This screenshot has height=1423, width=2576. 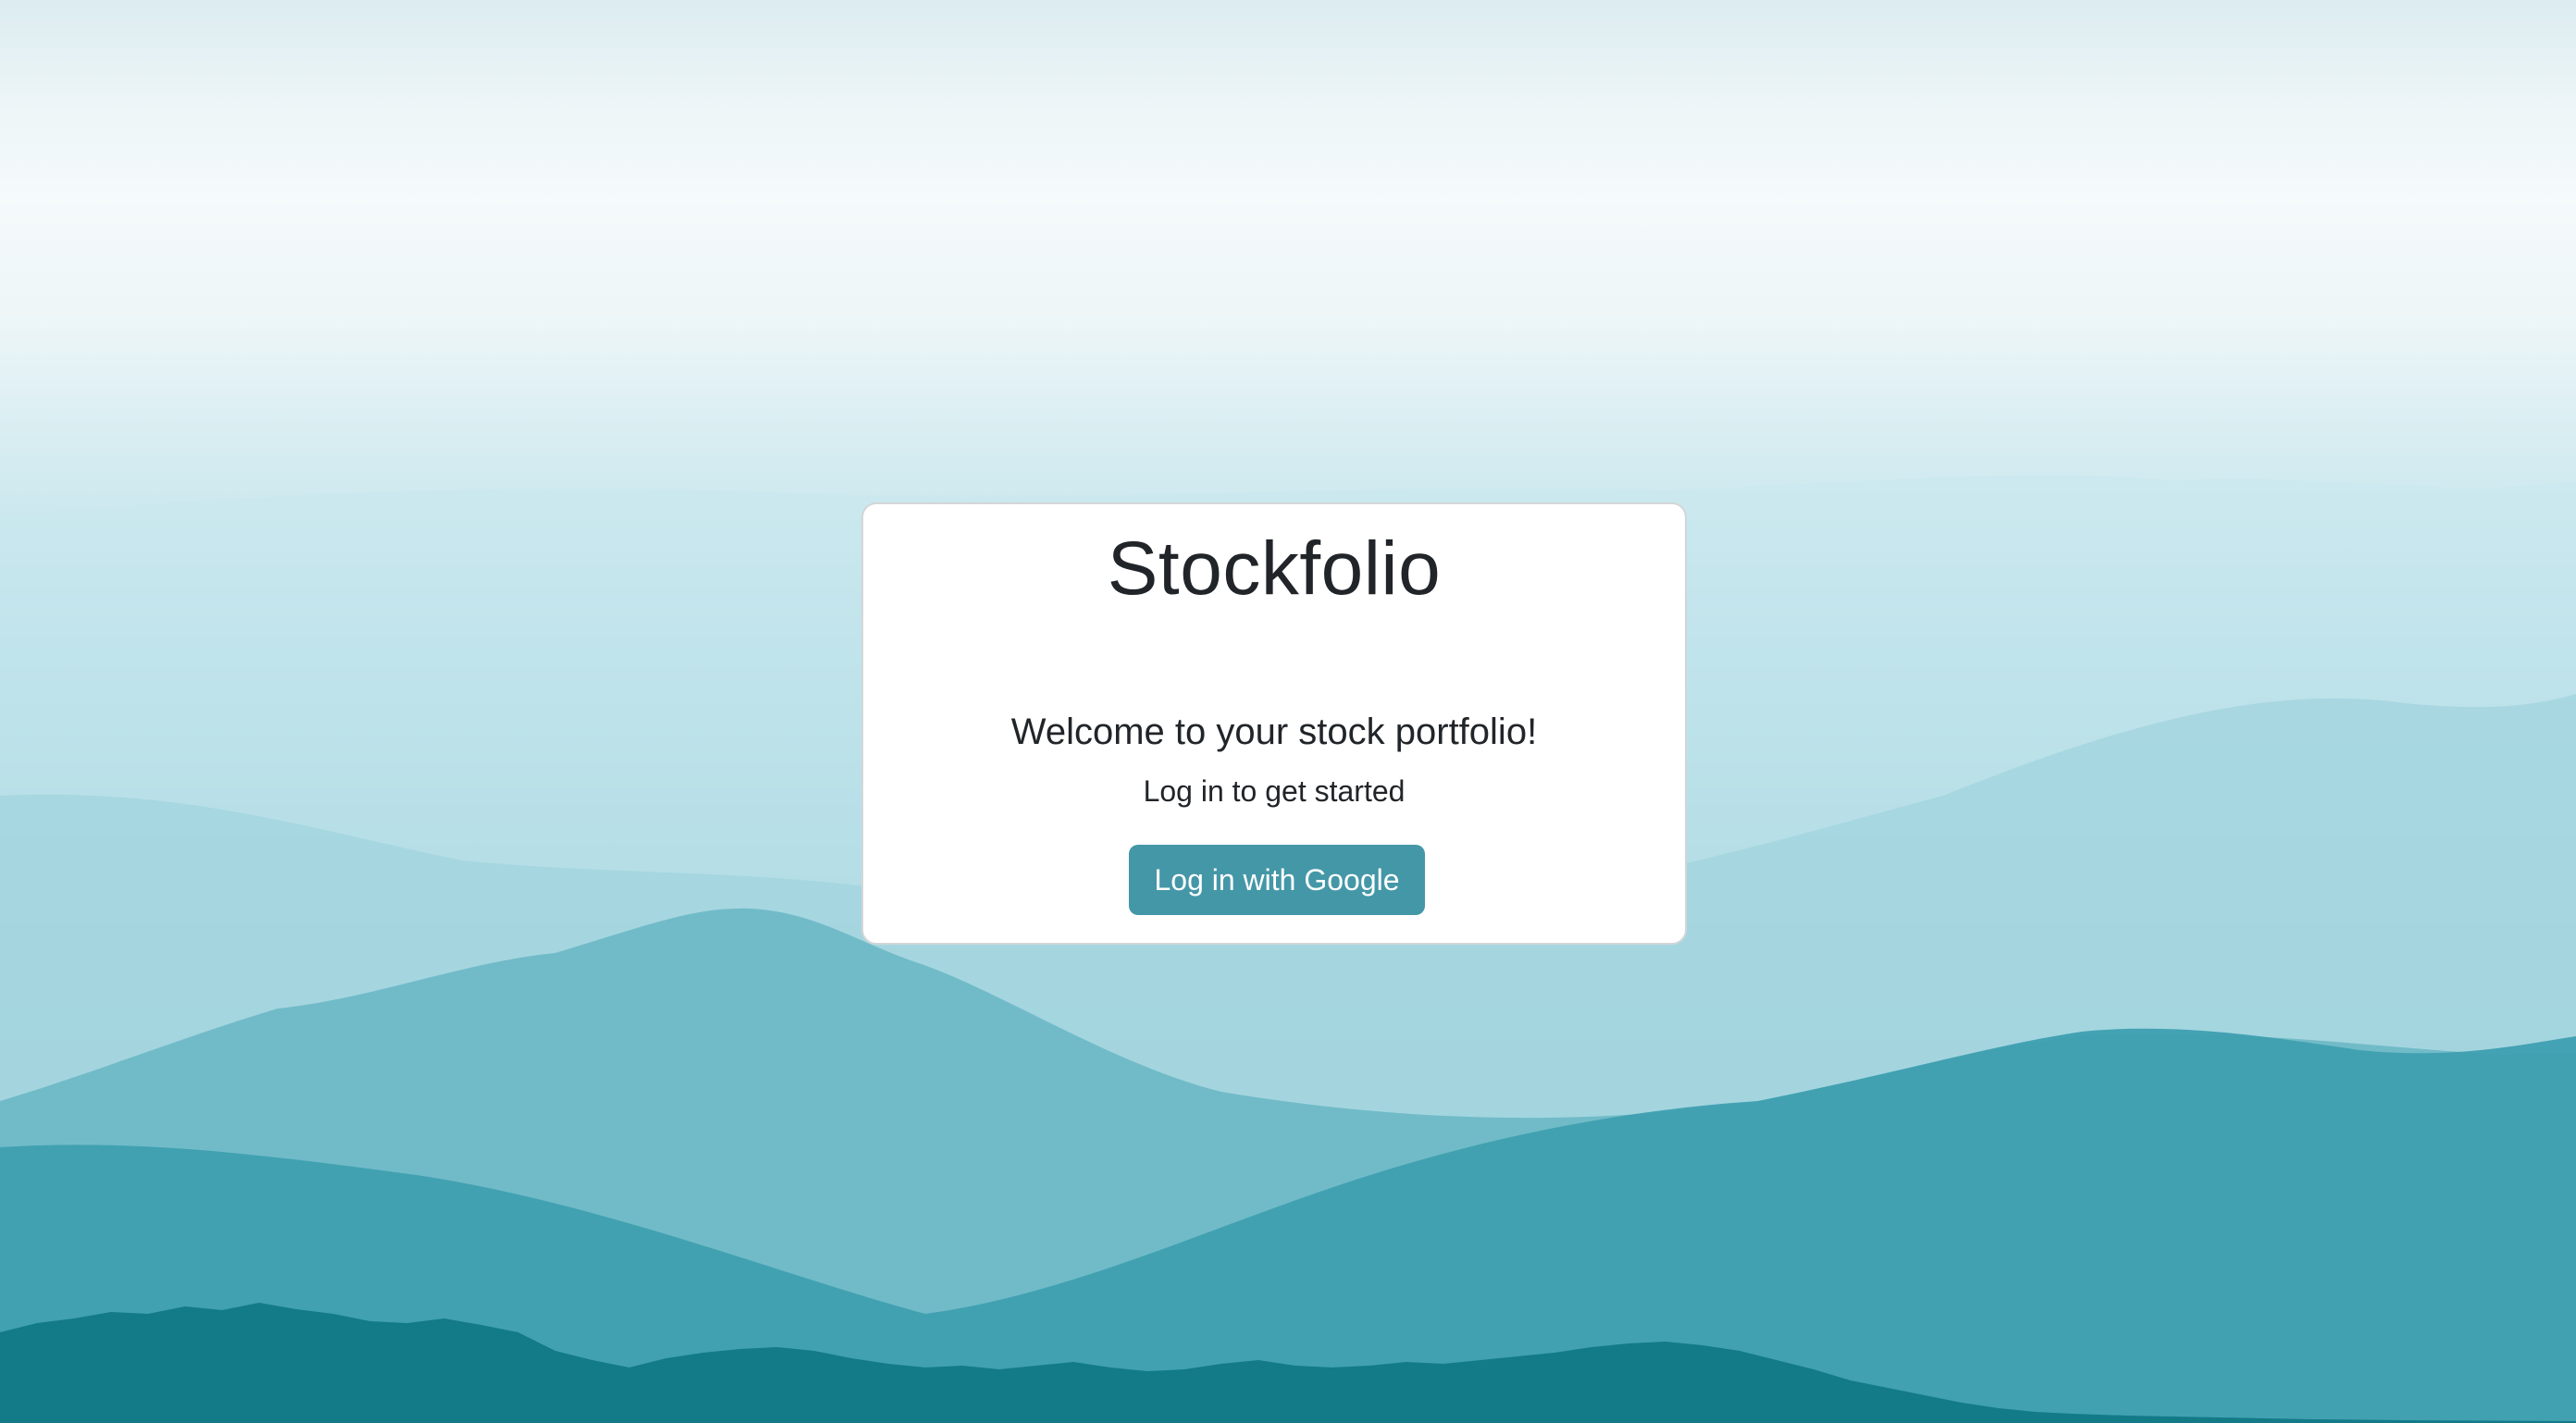 I want to click on app-title: Stockfolio, so click(x=1274, y=568).